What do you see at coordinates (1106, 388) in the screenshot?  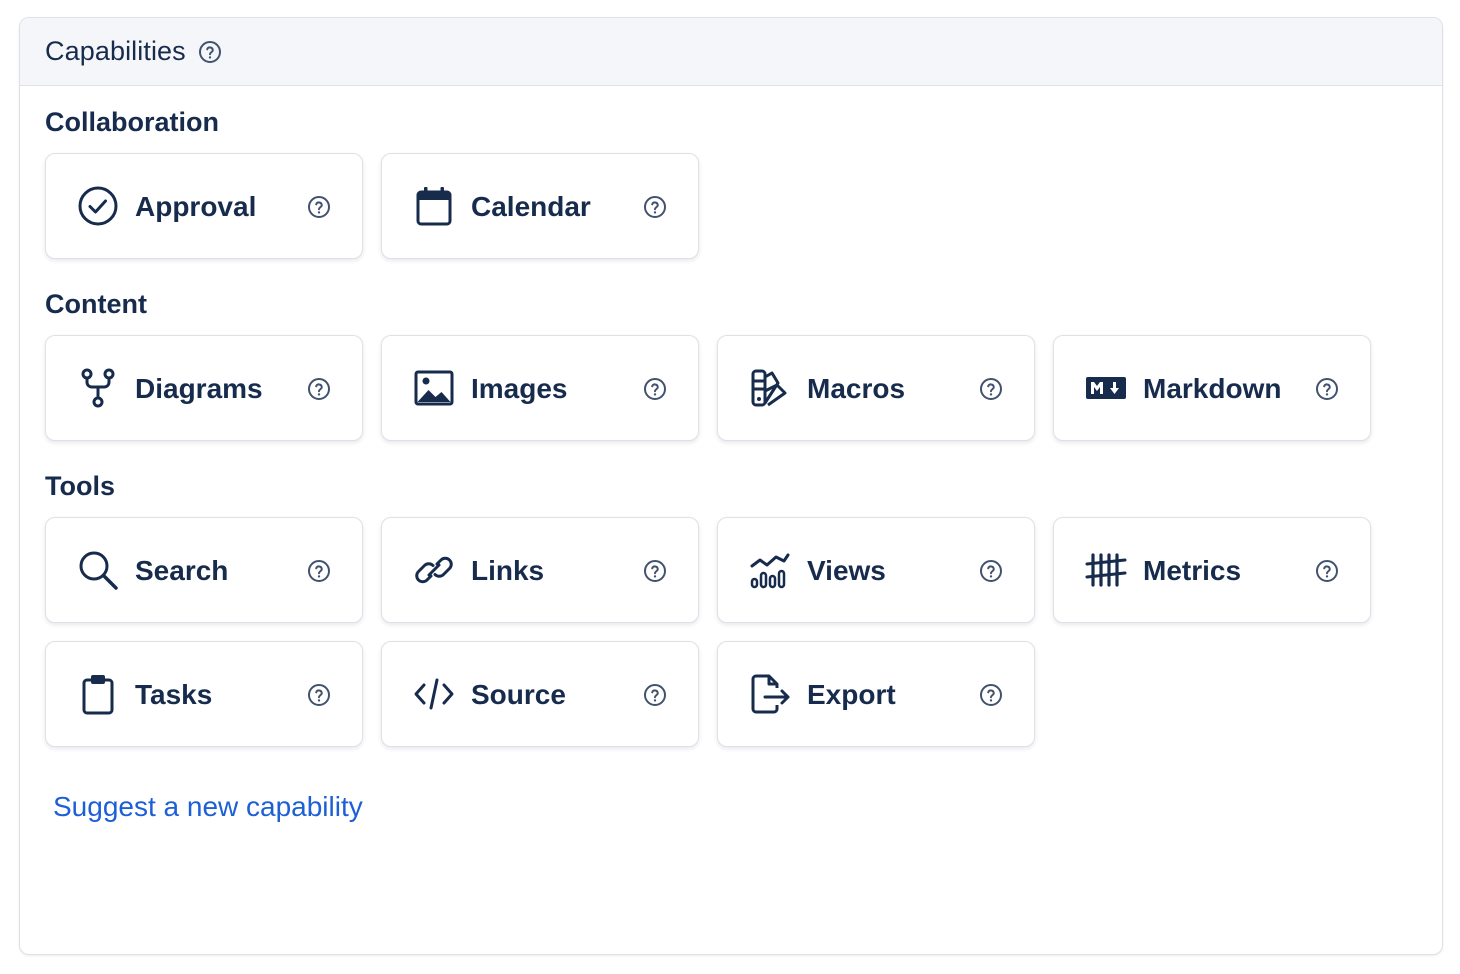 I see `markdown-icon` at bounding box center [1106, 388].